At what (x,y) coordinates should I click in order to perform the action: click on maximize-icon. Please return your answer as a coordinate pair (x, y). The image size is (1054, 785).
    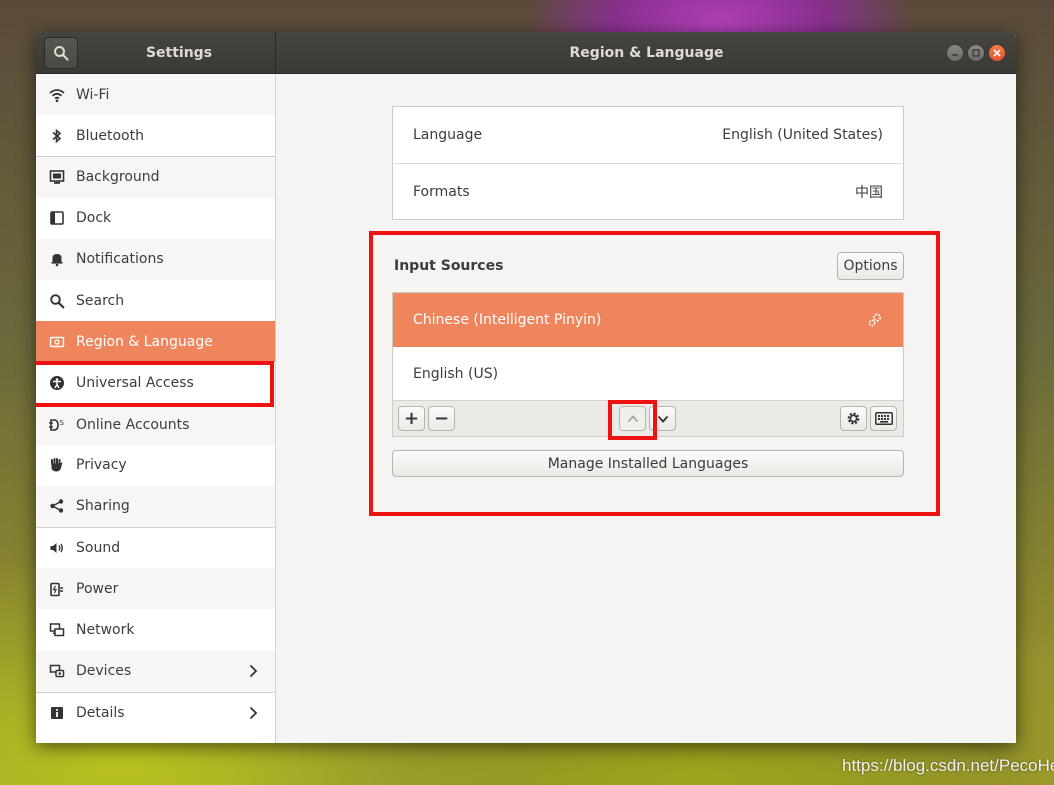
    Looking at the image, I should click on (976, 53).